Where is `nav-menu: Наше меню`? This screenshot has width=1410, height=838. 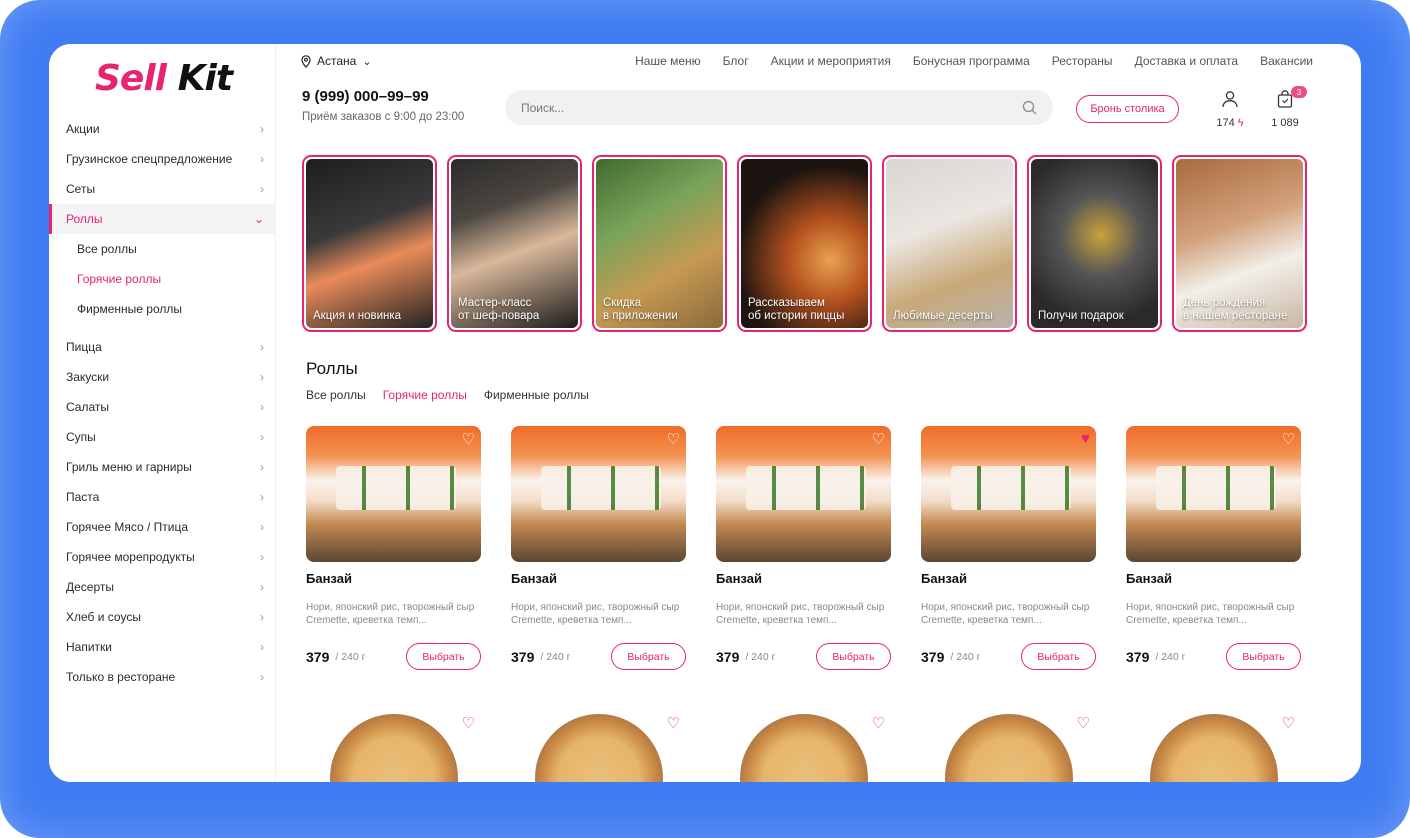 nav-menu: Наше меню is located at coordinates (668, 61).